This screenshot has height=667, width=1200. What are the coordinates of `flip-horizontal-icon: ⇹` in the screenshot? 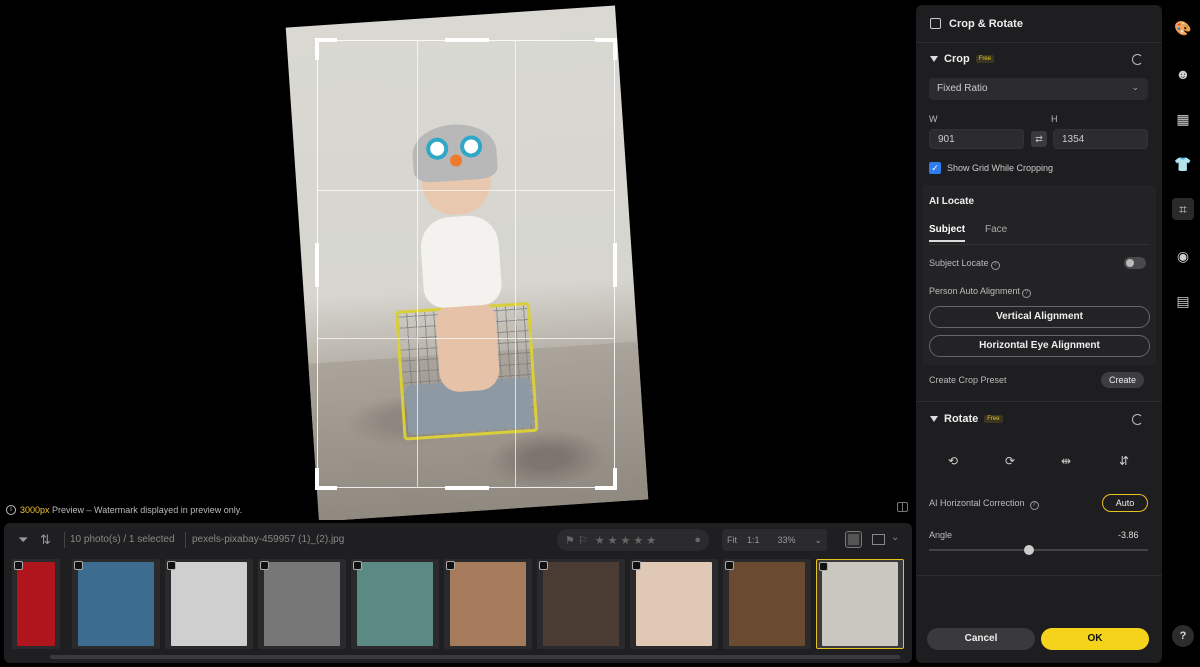 It's located at (1066, 461).